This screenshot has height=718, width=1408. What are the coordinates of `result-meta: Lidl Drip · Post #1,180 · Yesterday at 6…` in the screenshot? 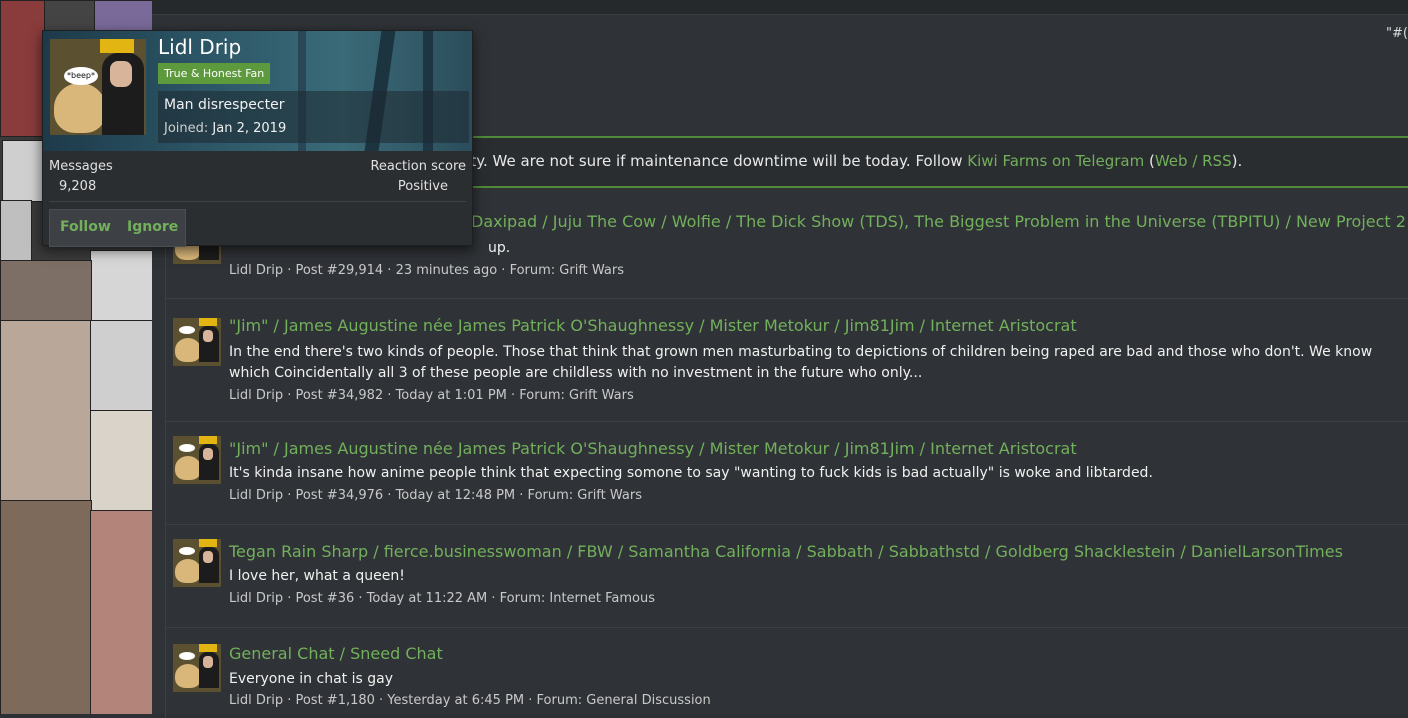 It's located at (470, 700).